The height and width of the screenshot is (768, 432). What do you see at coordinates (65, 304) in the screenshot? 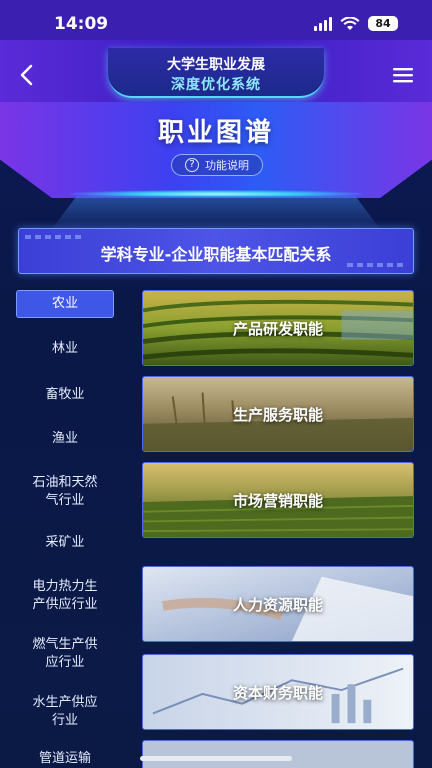
I see `category-item-agriculture: 农业` at bounding box center [65, 304].